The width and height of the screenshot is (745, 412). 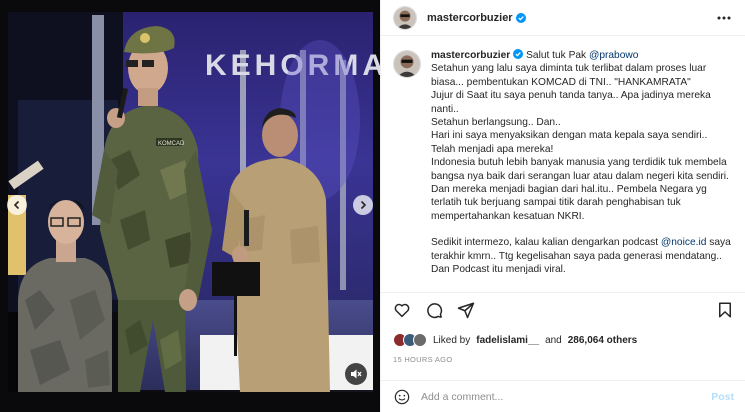 What do you see at coordinates (563, 309) in the screenshot?
I see `action-bar` at bounding box center [563, 309].